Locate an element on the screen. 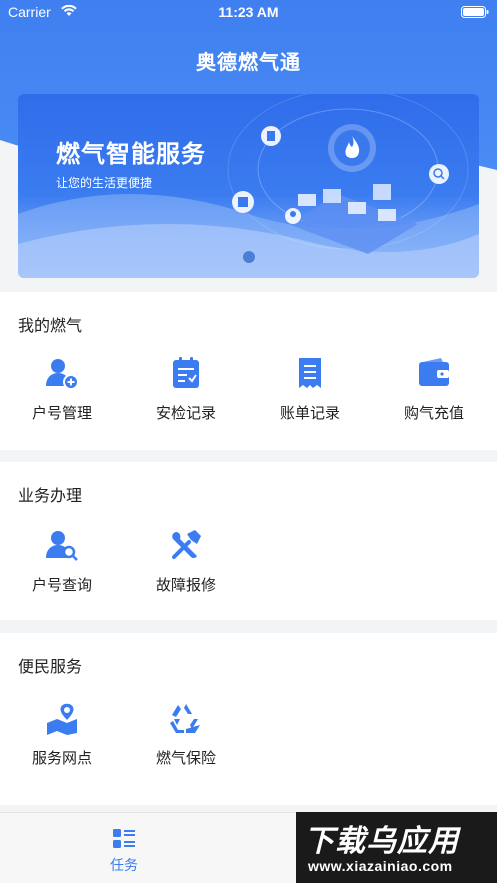 The width and height of the screenshot is (497, 883). grid-item-account-query: 户号查询 is located at coordinates (62, 578).